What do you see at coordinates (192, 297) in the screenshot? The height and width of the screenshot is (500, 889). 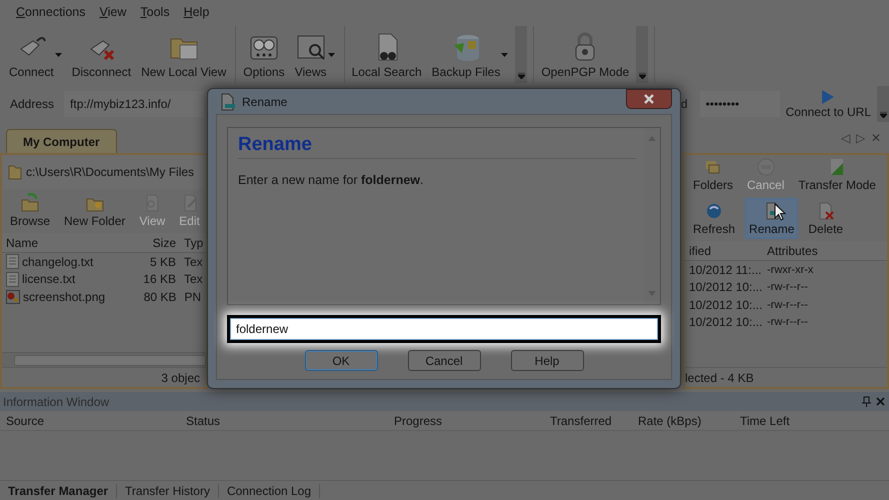 I see `type-cell-text: PN` at bounding box center [192, 297].